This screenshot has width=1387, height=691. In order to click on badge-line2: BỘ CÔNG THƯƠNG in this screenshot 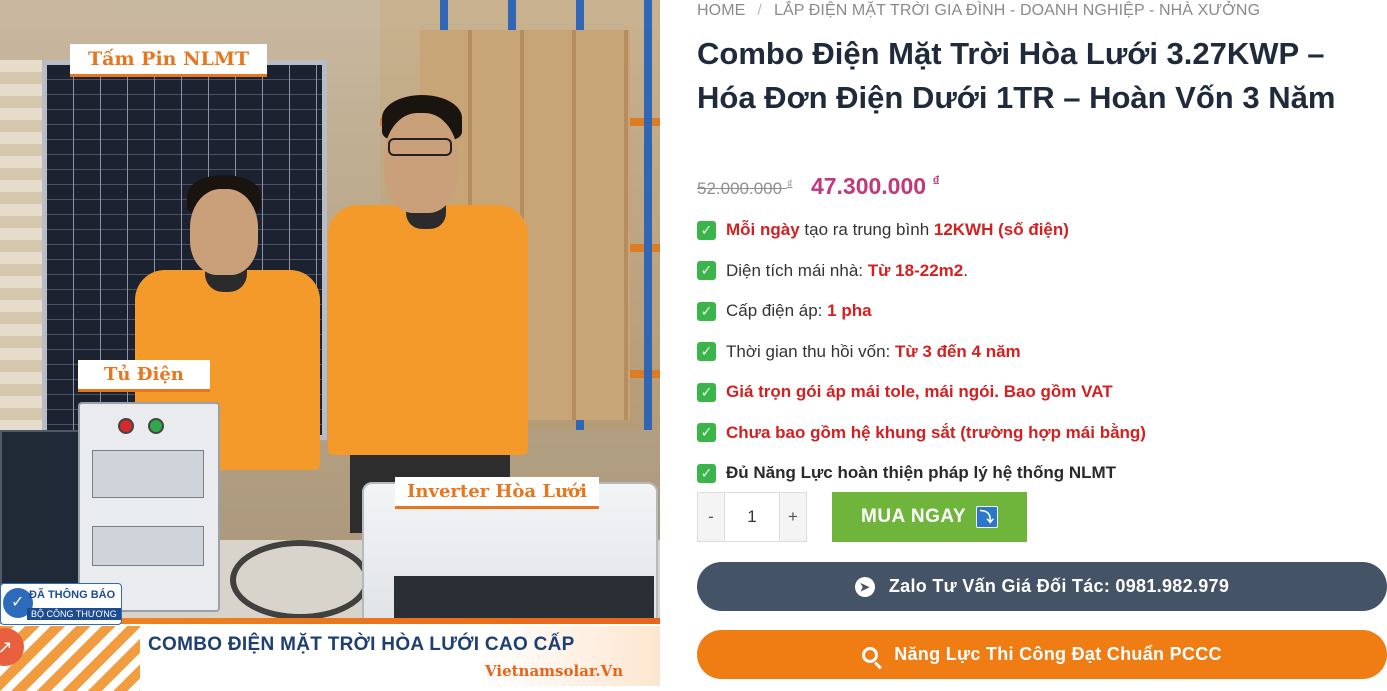, I will do `click(74, 614)`.